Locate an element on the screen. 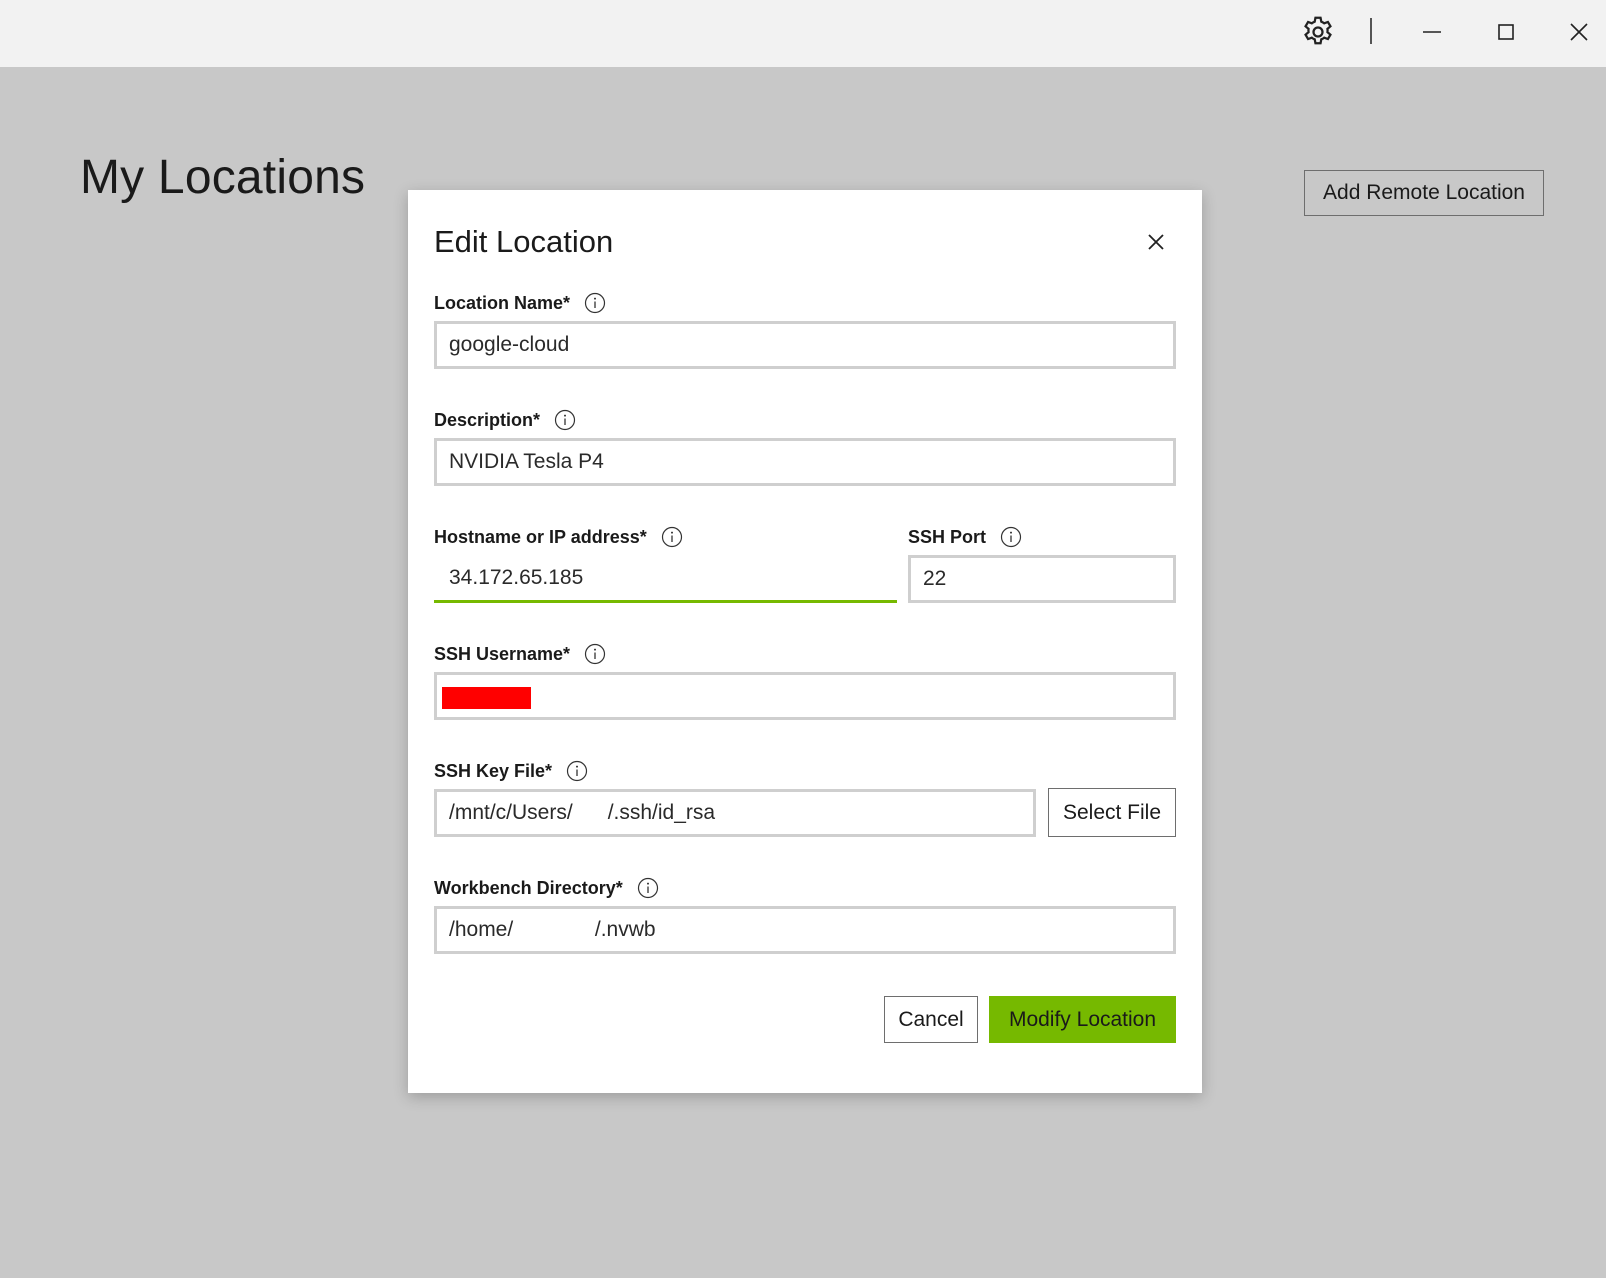 The width and height of the screenshot is (1606, 1278). titlebar-divider is located at coordinates (1371, 31).